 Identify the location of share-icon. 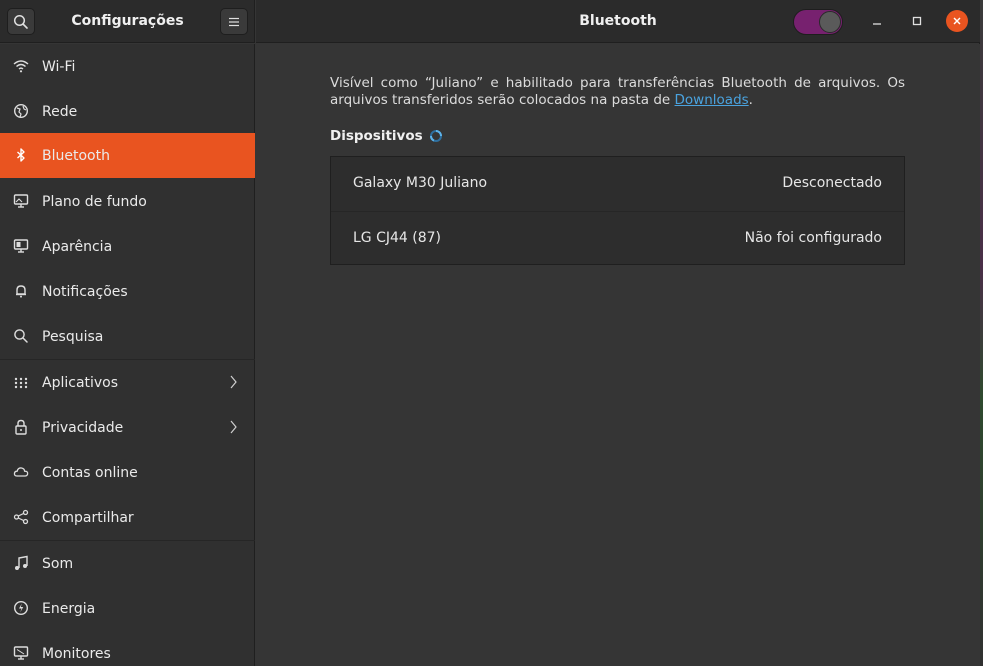
(21, 517).